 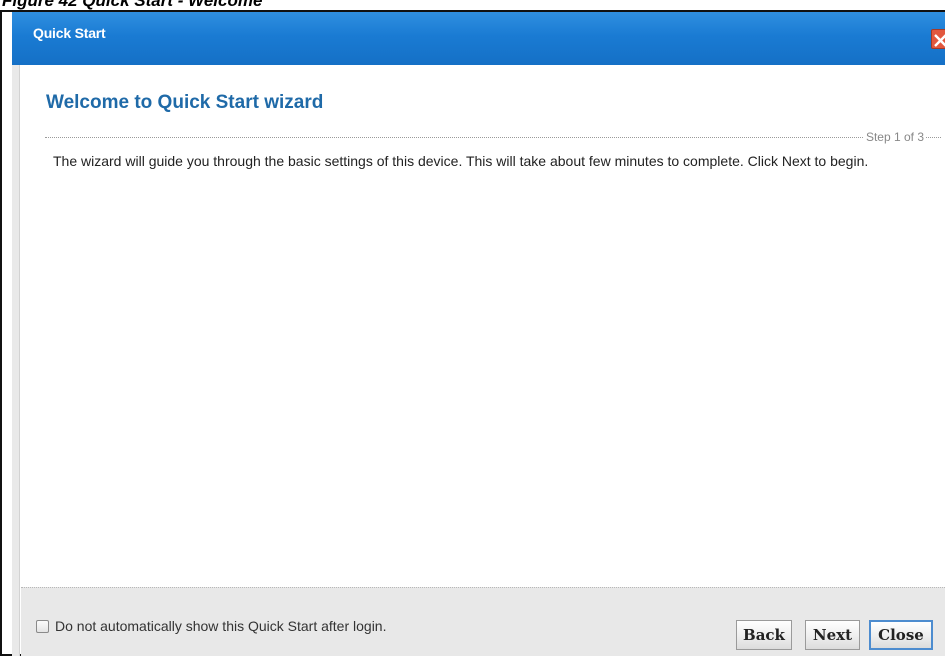 I want to click on step-divider, so click(x=493, y=137).